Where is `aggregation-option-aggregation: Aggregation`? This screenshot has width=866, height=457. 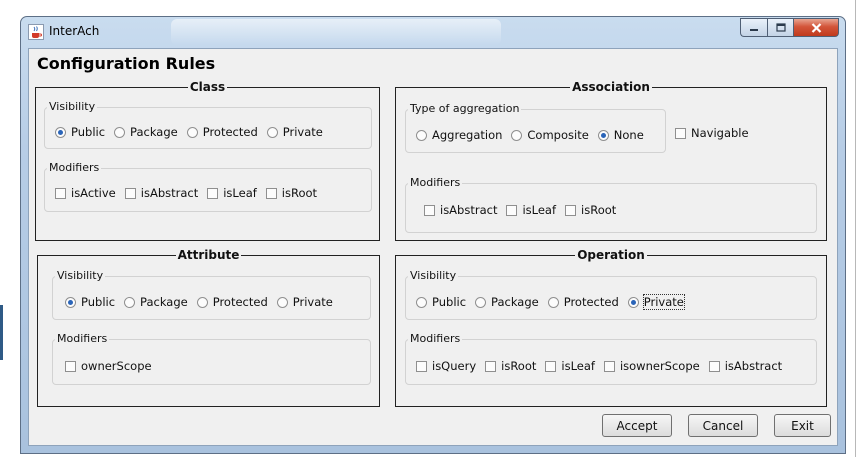
aggregation-option-aggregation: Aggregation is located at coordinates (459, 135).